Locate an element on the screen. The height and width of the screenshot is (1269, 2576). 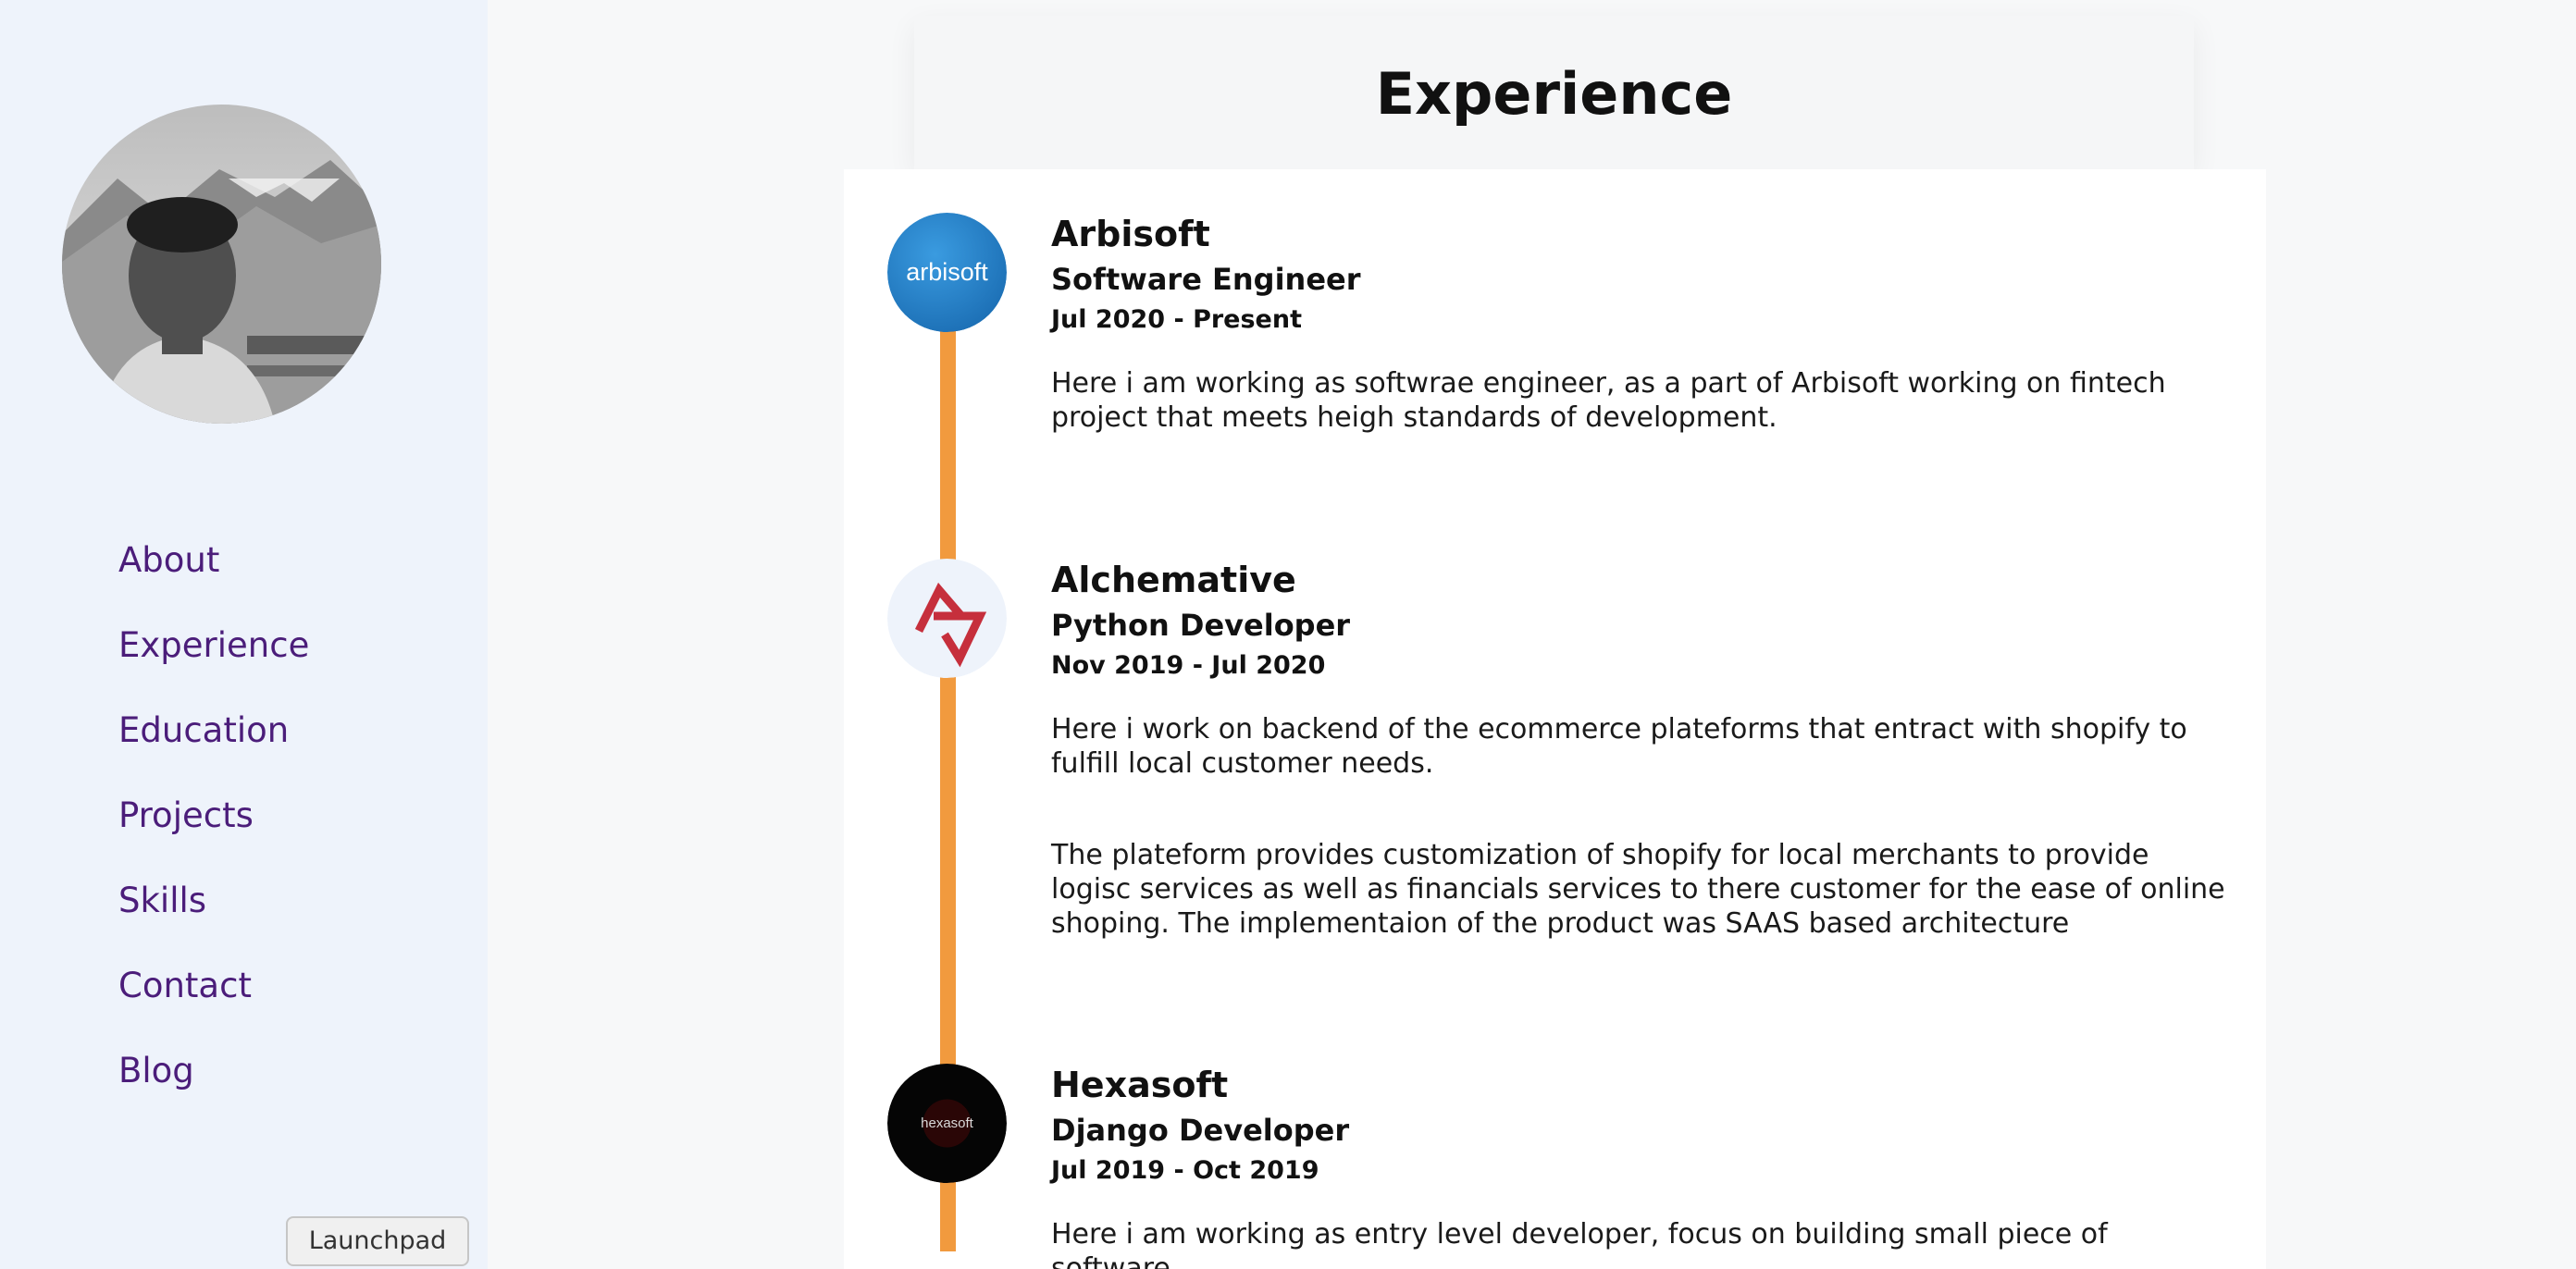
hexasoft-logo: hexasoft is located at coordinates (947, 1123).